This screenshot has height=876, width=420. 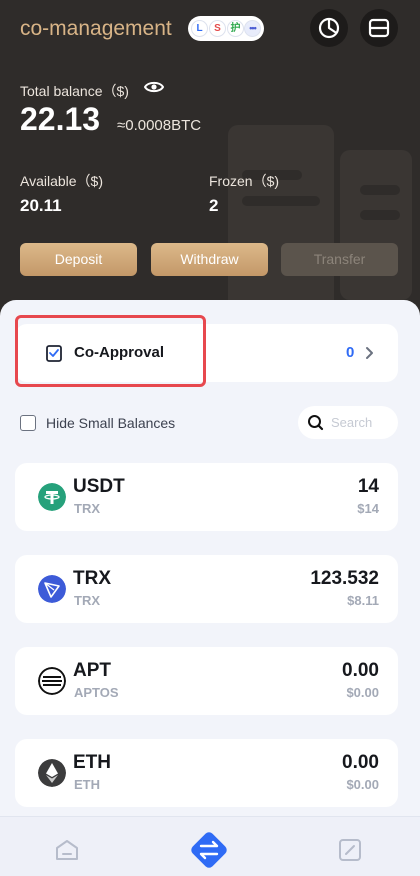 What do you see at coordinates (99, 486) in the screenshot?
I see `asset-symbol: USDT` at bounding box center [99, 486].